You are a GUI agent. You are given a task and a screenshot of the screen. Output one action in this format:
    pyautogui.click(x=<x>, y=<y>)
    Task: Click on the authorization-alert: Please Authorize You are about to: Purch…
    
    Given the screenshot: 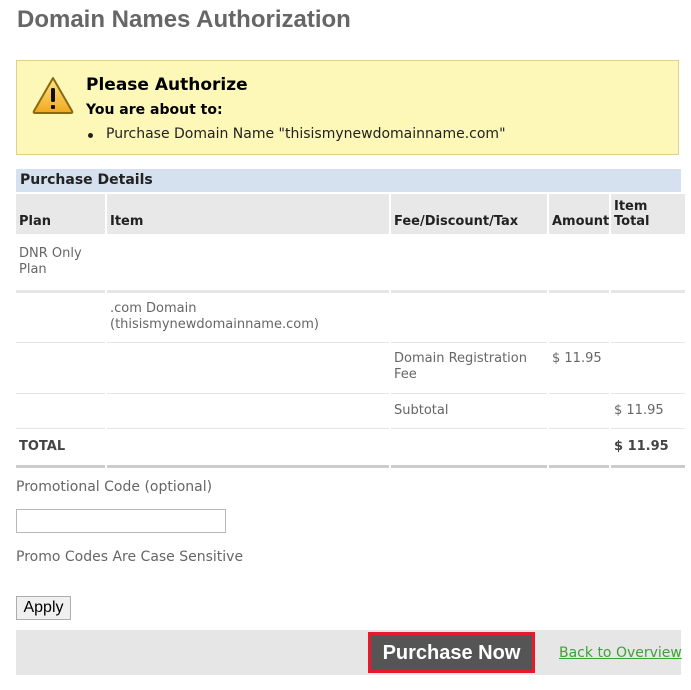 What is the action you would take?
    pyautogui.click(x=347, y=107)
    